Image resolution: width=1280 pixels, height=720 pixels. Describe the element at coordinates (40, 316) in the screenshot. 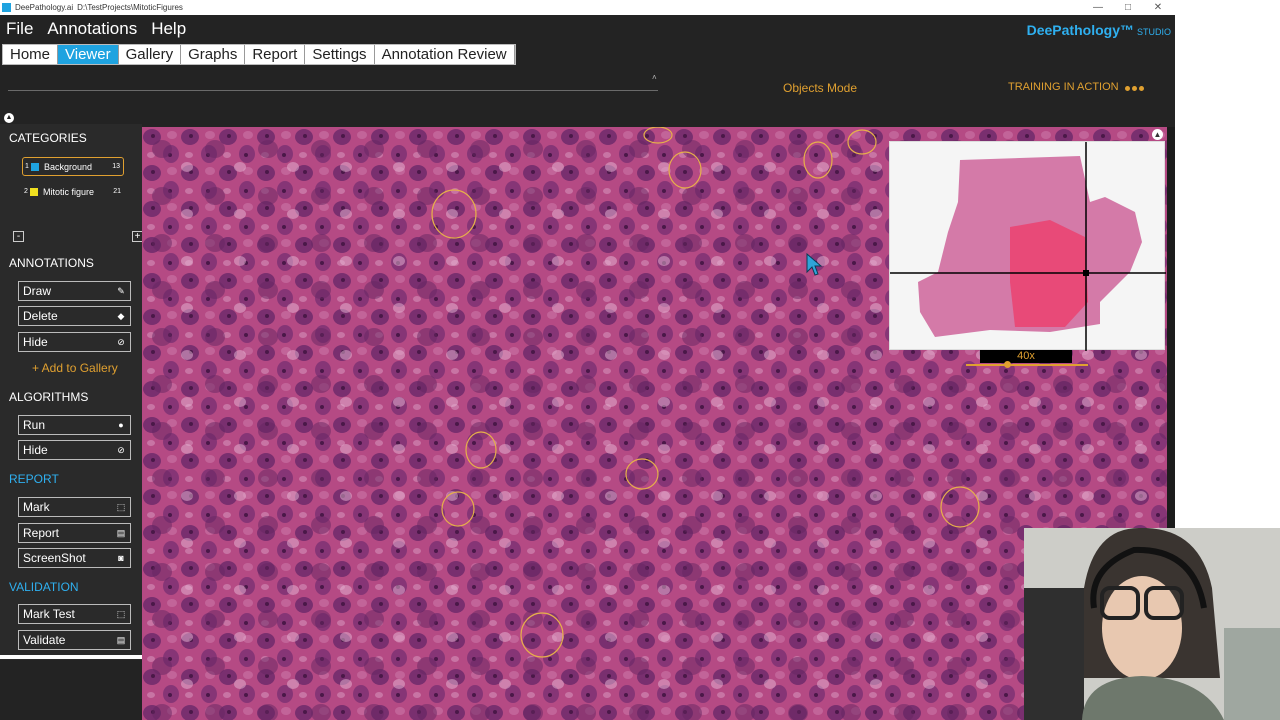

I see `button-label: Delete` at that location.